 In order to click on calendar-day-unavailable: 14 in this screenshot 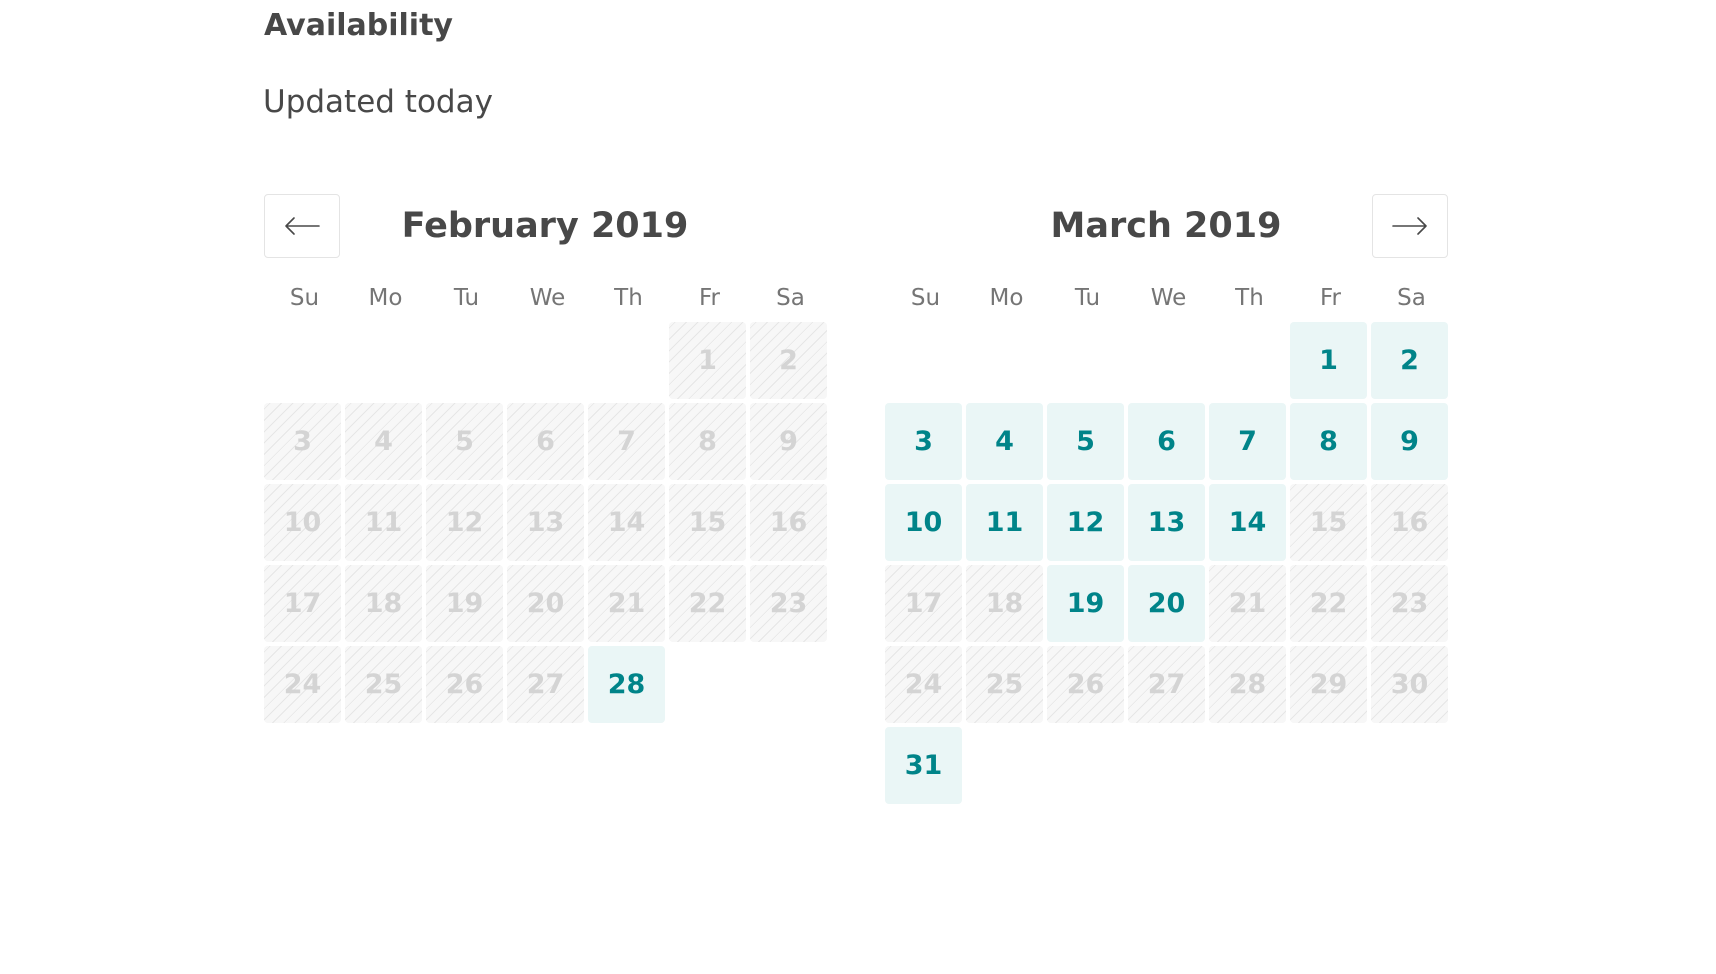, I will do `click(626, 522)`.